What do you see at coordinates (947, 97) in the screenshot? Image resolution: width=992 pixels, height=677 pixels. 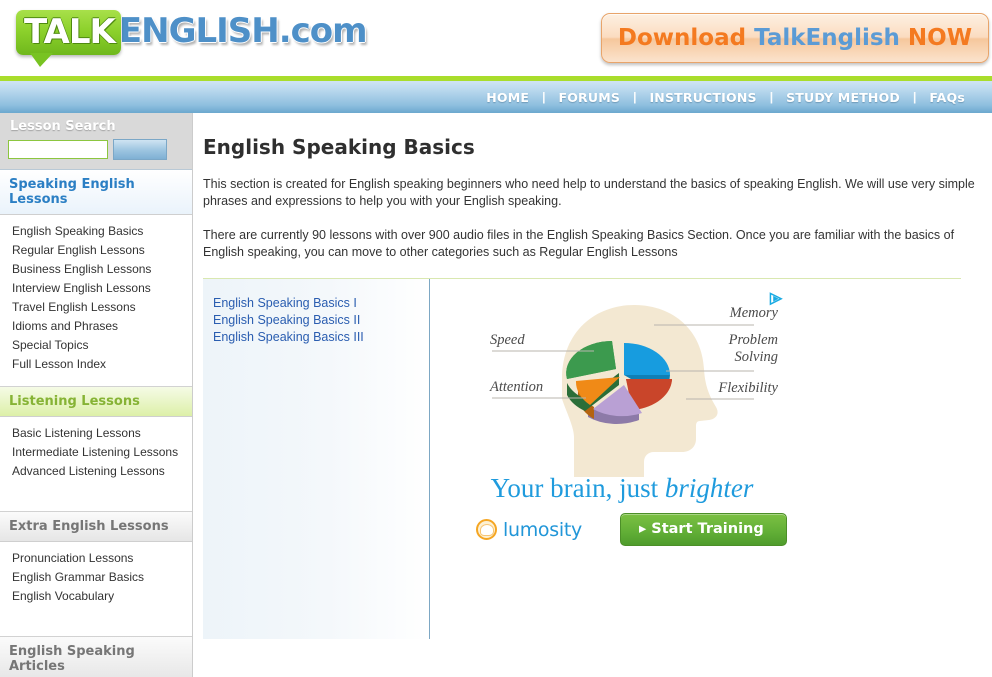 I see `nav-item-faqs: FAQs` at bounding box center [947, 97].